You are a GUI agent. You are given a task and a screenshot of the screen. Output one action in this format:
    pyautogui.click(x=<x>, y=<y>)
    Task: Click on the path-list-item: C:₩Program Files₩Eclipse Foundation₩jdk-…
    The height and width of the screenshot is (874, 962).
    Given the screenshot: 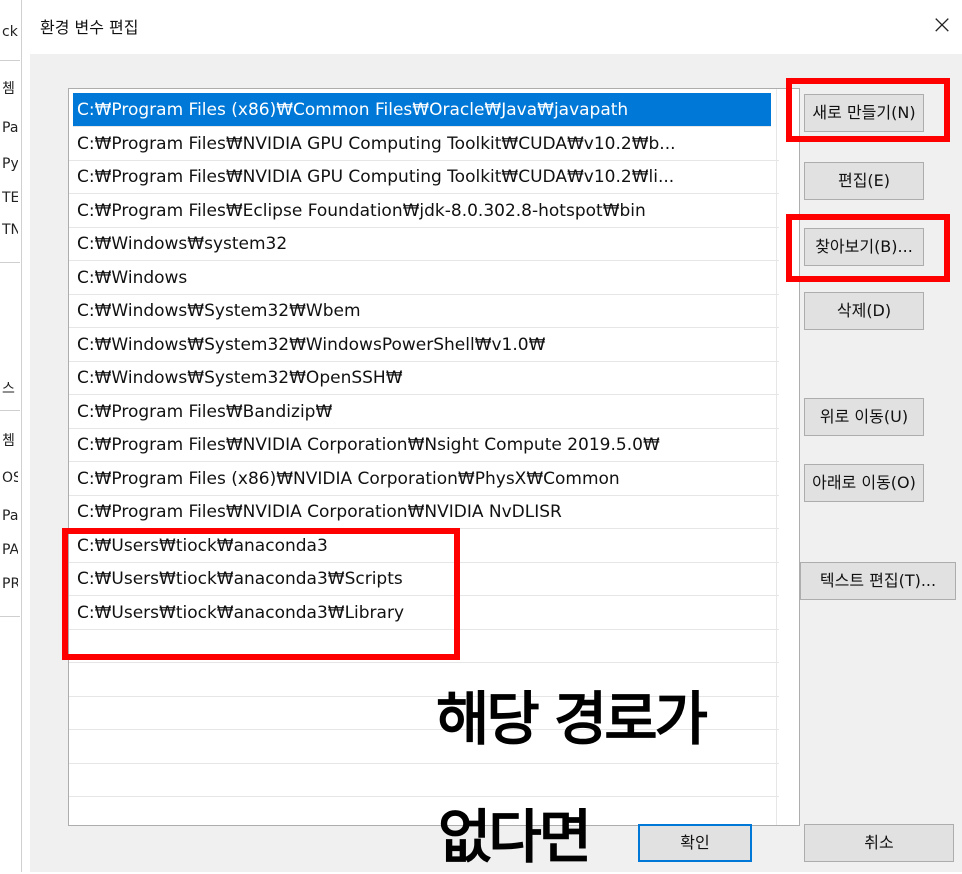 What is the action you would take?
    pyautogui.click(x=424, y=211)
    